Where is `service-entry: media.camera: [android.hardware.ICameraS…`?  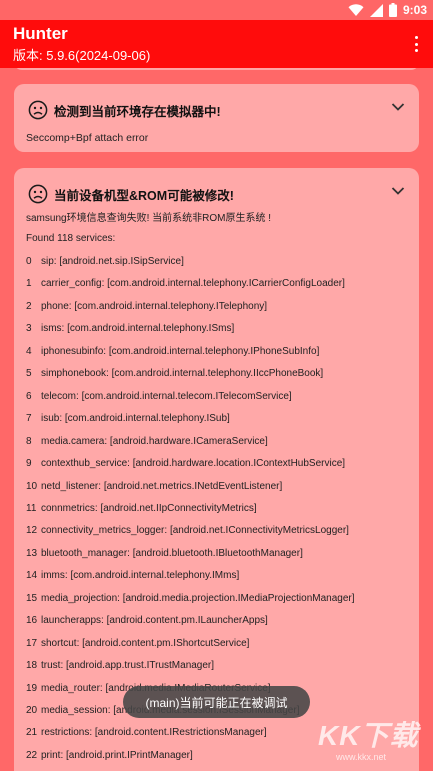
service-entry: media.camera: [android.hardware.ICameraS… is located at coordinates (154, 441).